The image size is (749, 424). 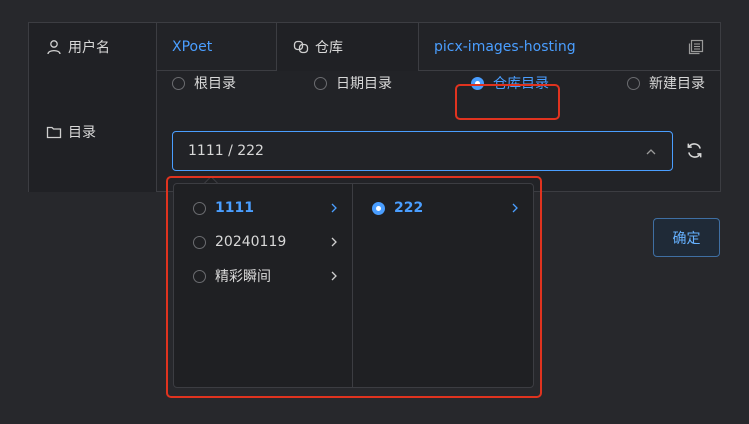 I want to click on radio-root-dir: 根目录, so click(x=204, y=83).